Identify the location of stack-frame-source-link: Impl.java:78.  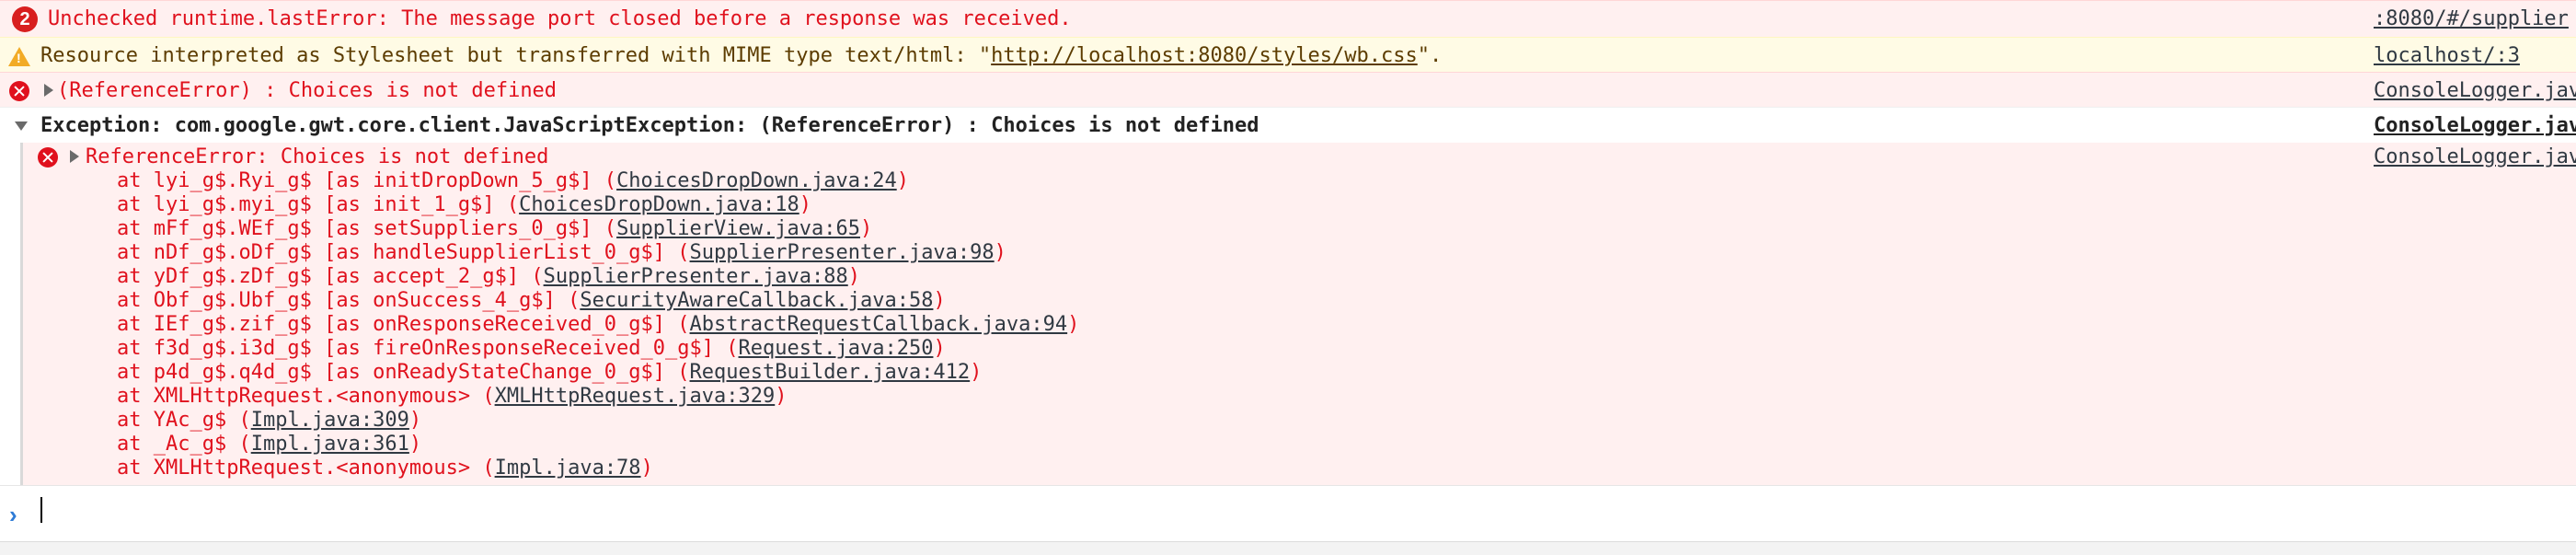
(568, 468).